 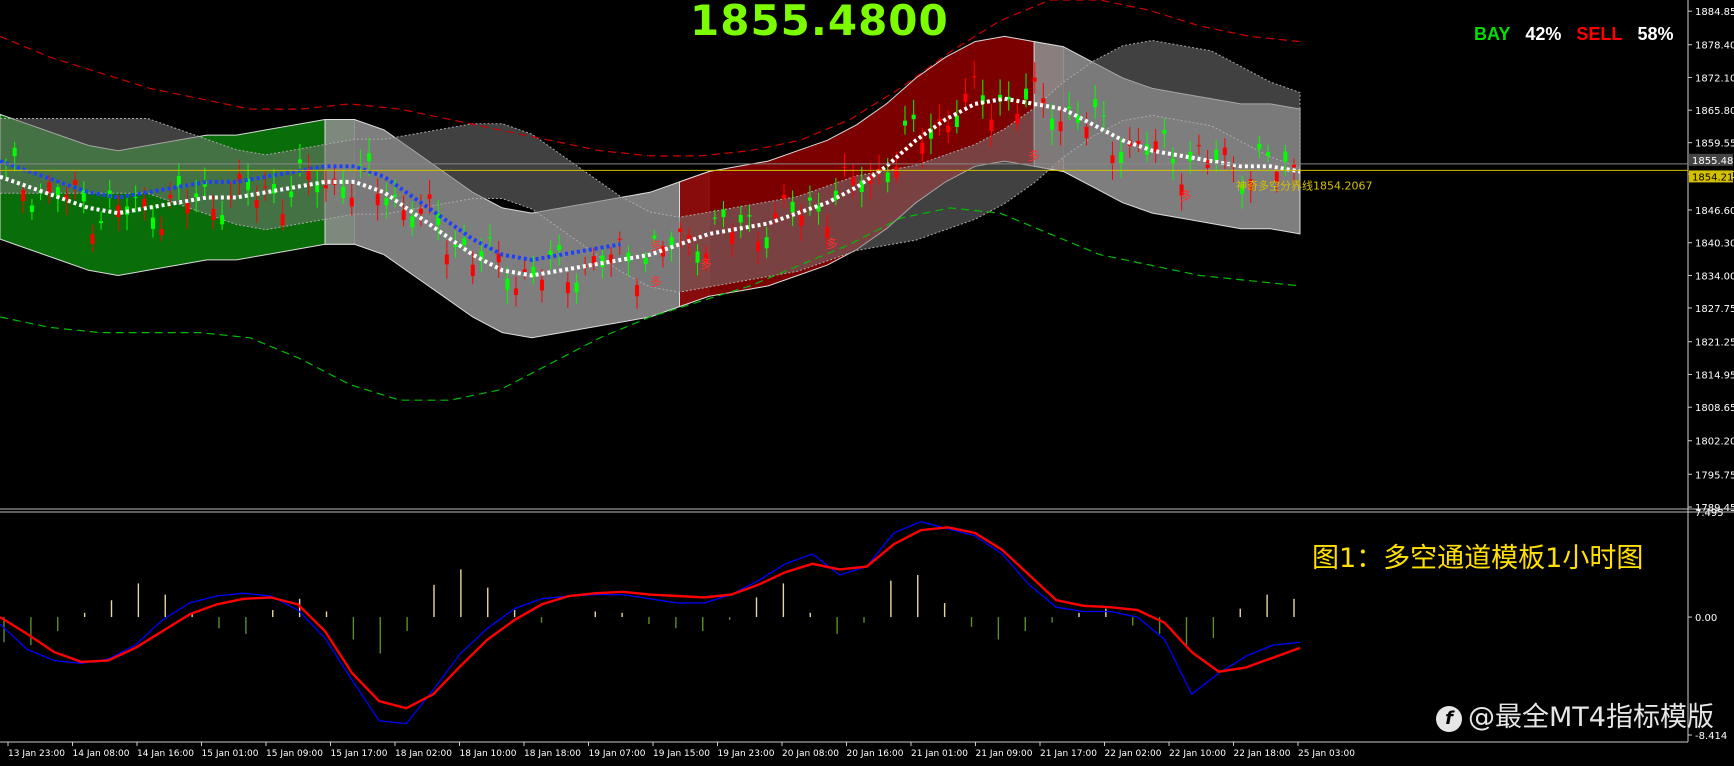 What do you see at coordinates (1714, 12) in the screenshot?
I see `y-tick-label: 1884.85` at bounding box center [1714, 12].